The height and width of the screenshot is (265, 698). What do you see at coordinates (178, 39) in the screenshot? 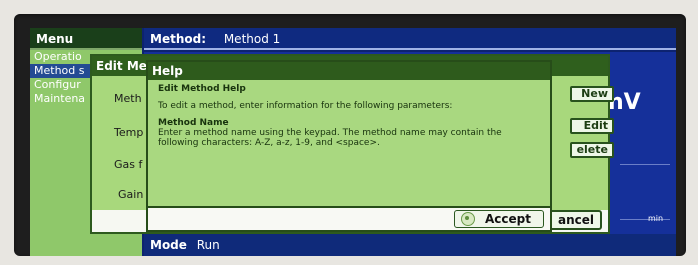
I see `method-label: Method:` at bounding box center [178, 39].